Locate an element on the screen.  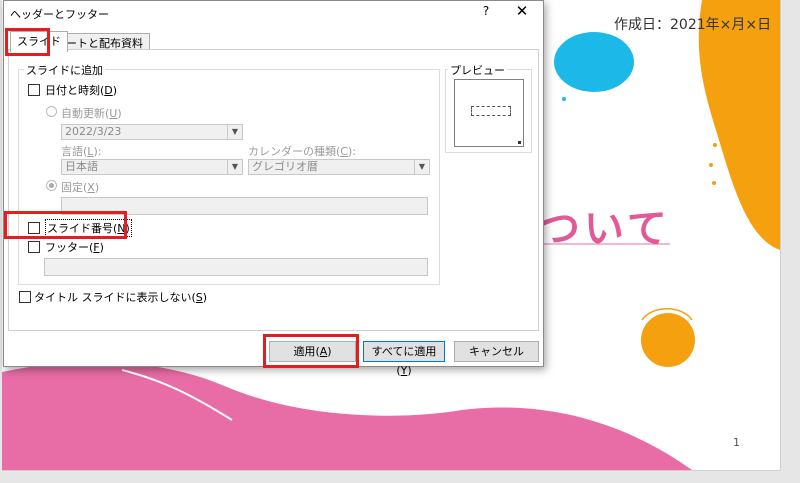
slide-page-number: 1 is located at coordinates (736, 442).